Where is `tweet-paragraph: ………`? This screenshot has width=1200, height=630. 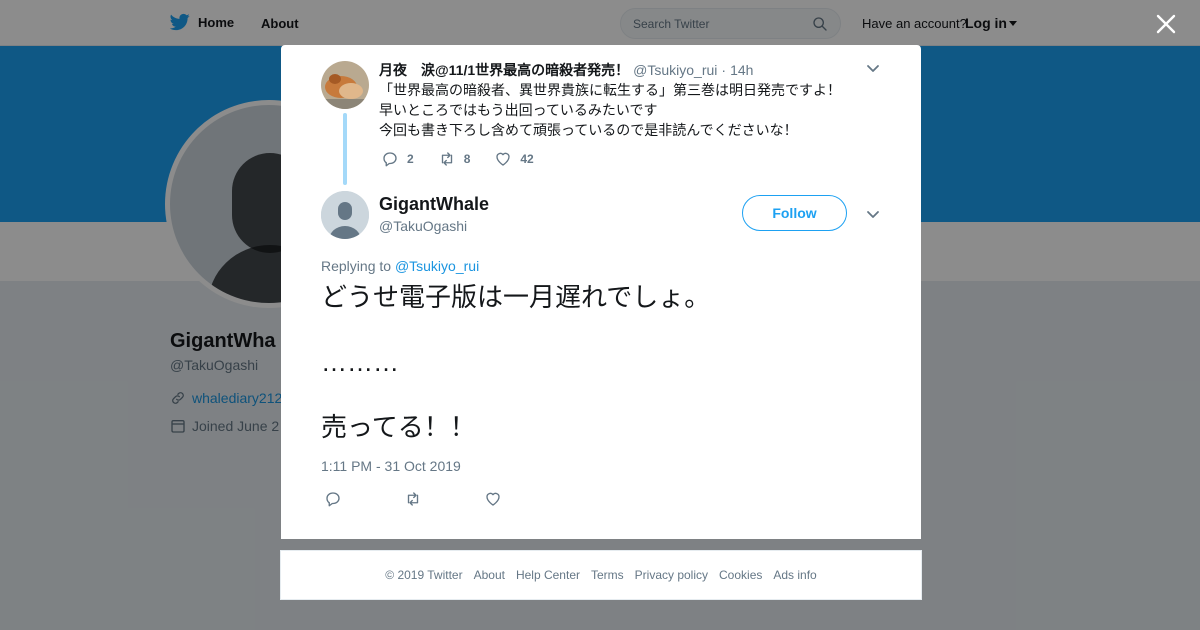 tweet-paragraph: ……… is located at coordinates (360, 362).